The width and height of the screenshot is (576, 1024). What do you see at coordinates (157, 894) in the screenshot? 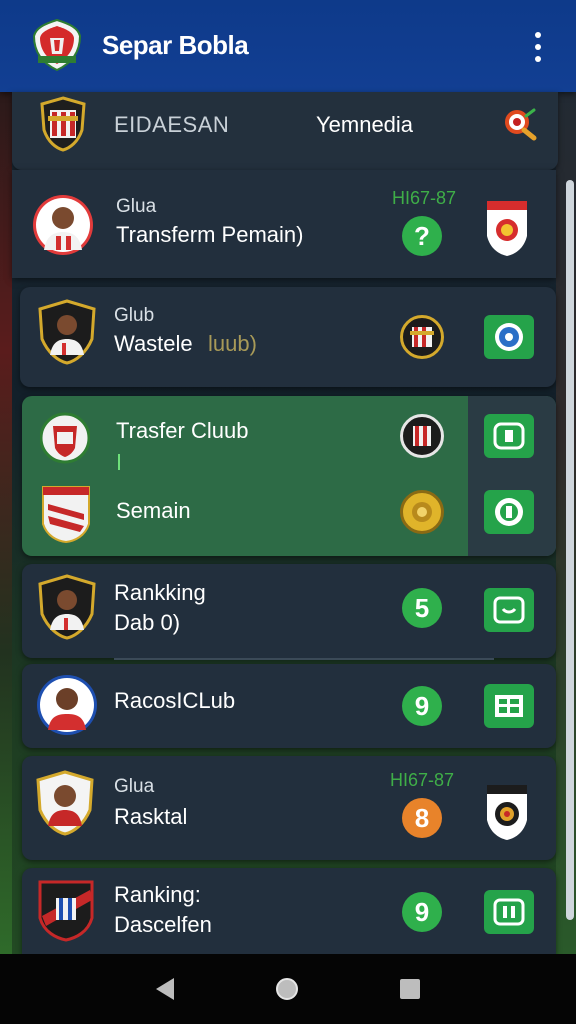
I see `row-title: Ranking:` at bounding box center [157, 894].